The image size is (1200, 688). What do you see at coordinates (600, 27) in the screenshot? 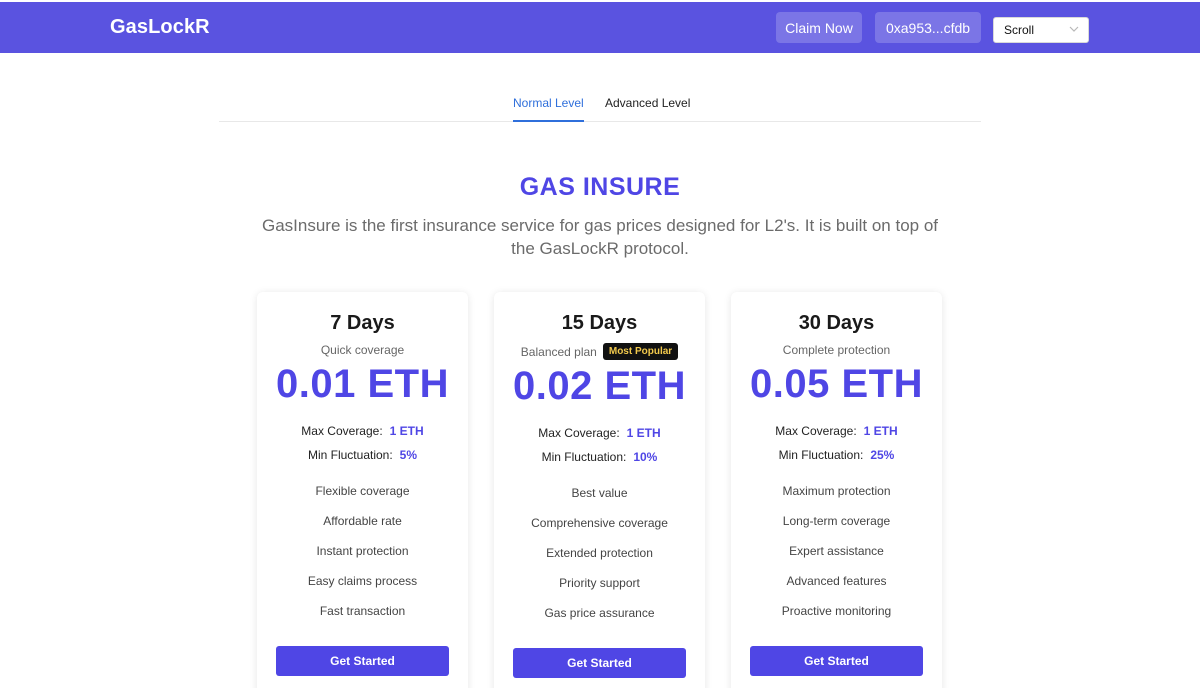
I see `top-navbar: GasLockR Claim Now 0xa953...cfdb Scroll` at bounding box center [600, 27].